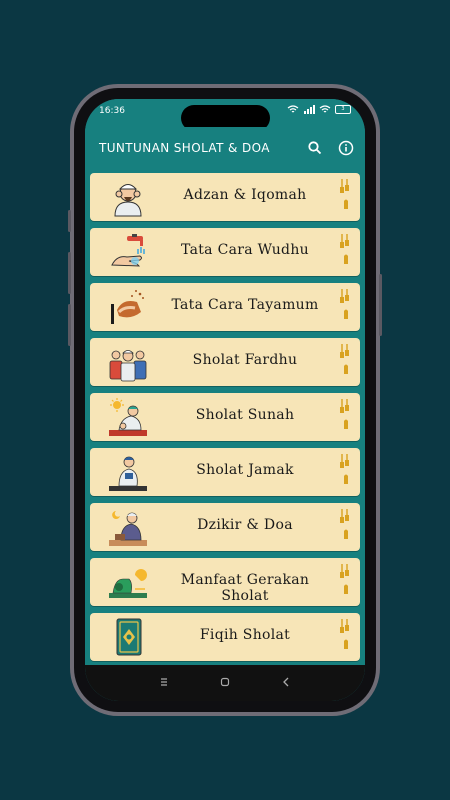 The height and width of the screenshot is (800, 450). I want to click on app-title: TUNTUNAN SHOLAT & DOA, so click(184, 148).